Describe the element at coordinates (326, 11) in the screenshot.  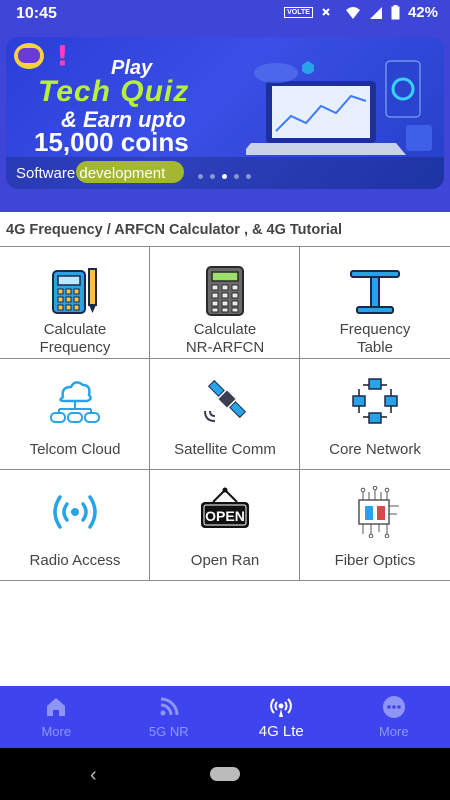
I see `signal-x-icon` at that location.